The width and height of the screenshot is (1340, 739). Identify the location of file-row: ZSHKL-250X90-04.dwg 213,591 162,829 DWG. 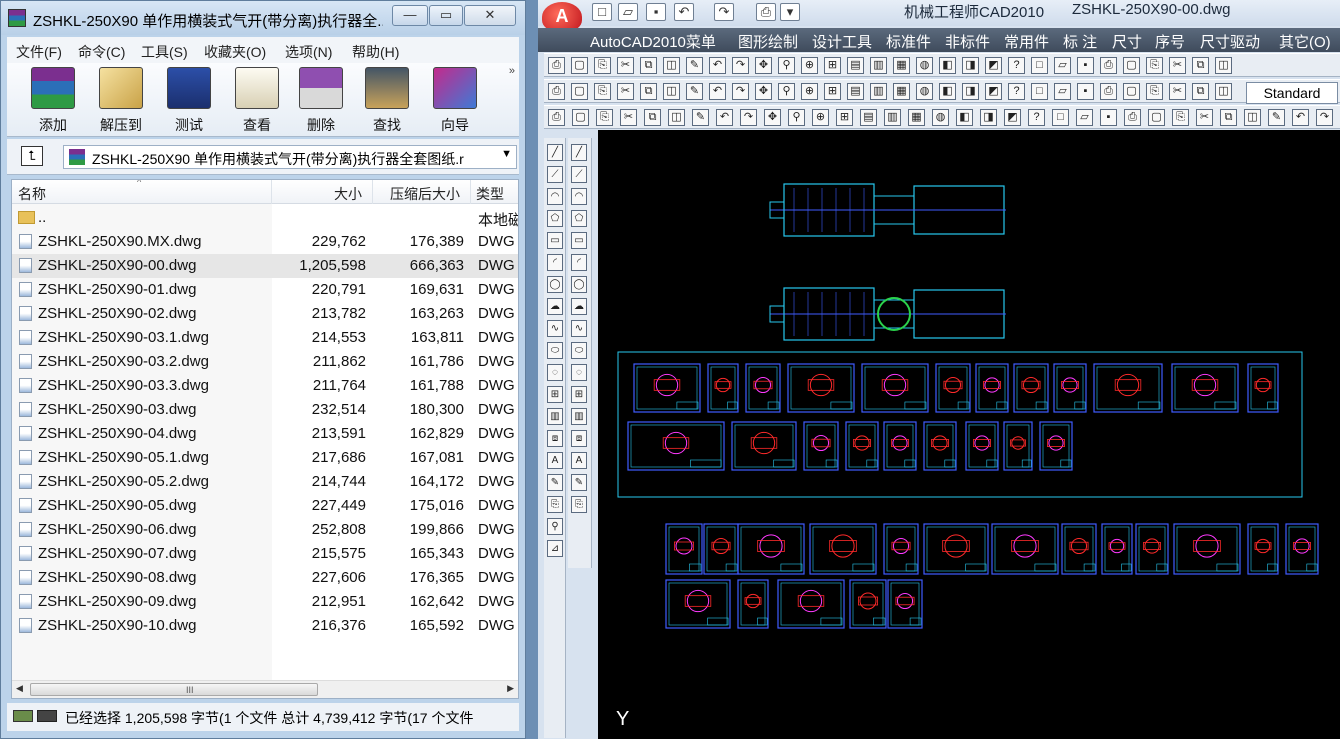
(265, 434).